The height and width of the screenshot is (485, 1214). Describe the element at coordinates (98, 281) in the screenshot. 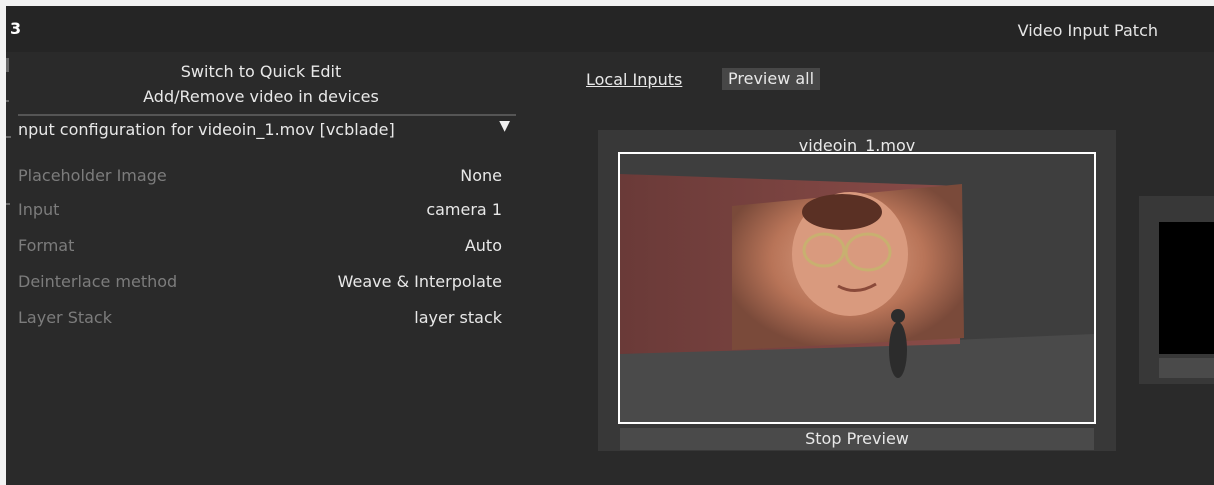

I see `property-label: Deinterlace method` at that location.